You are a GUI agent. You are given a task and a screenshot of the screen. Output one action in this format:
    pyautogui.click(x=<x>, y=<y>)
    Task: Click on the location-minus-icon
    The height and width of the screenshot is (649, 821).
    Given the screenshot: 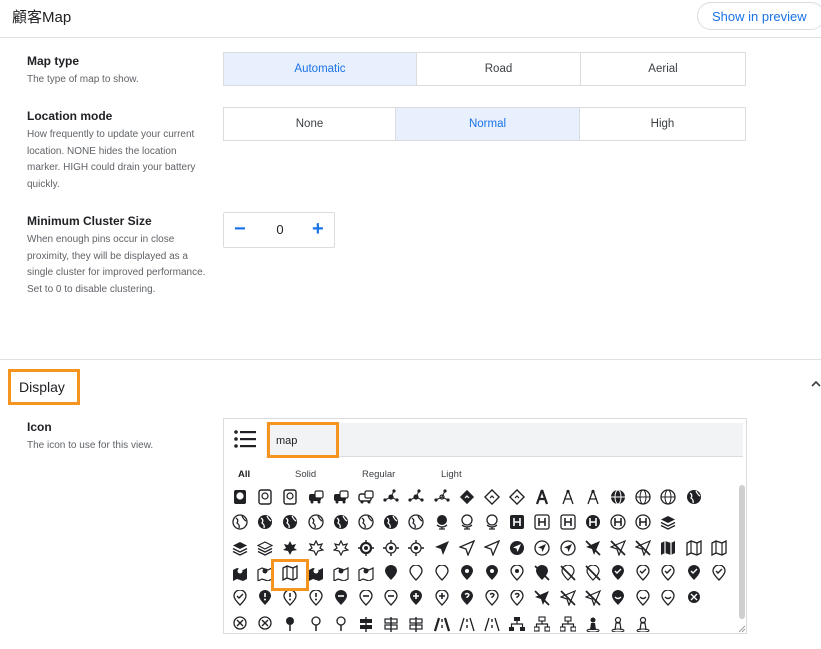 What is the action you would take?
    pyautogui.click(x=366, y=598)
    